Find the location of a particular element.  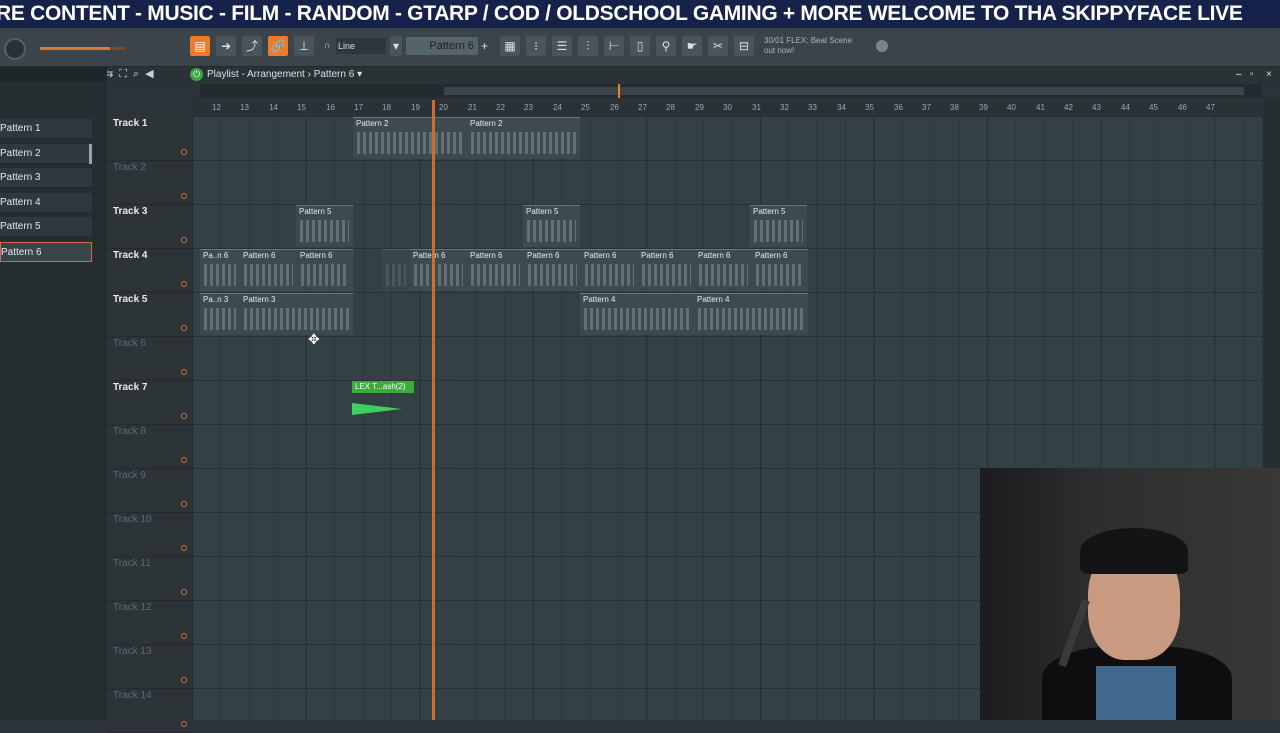

step-seq-icon: ⁝ is located at coordinates (536, 46).